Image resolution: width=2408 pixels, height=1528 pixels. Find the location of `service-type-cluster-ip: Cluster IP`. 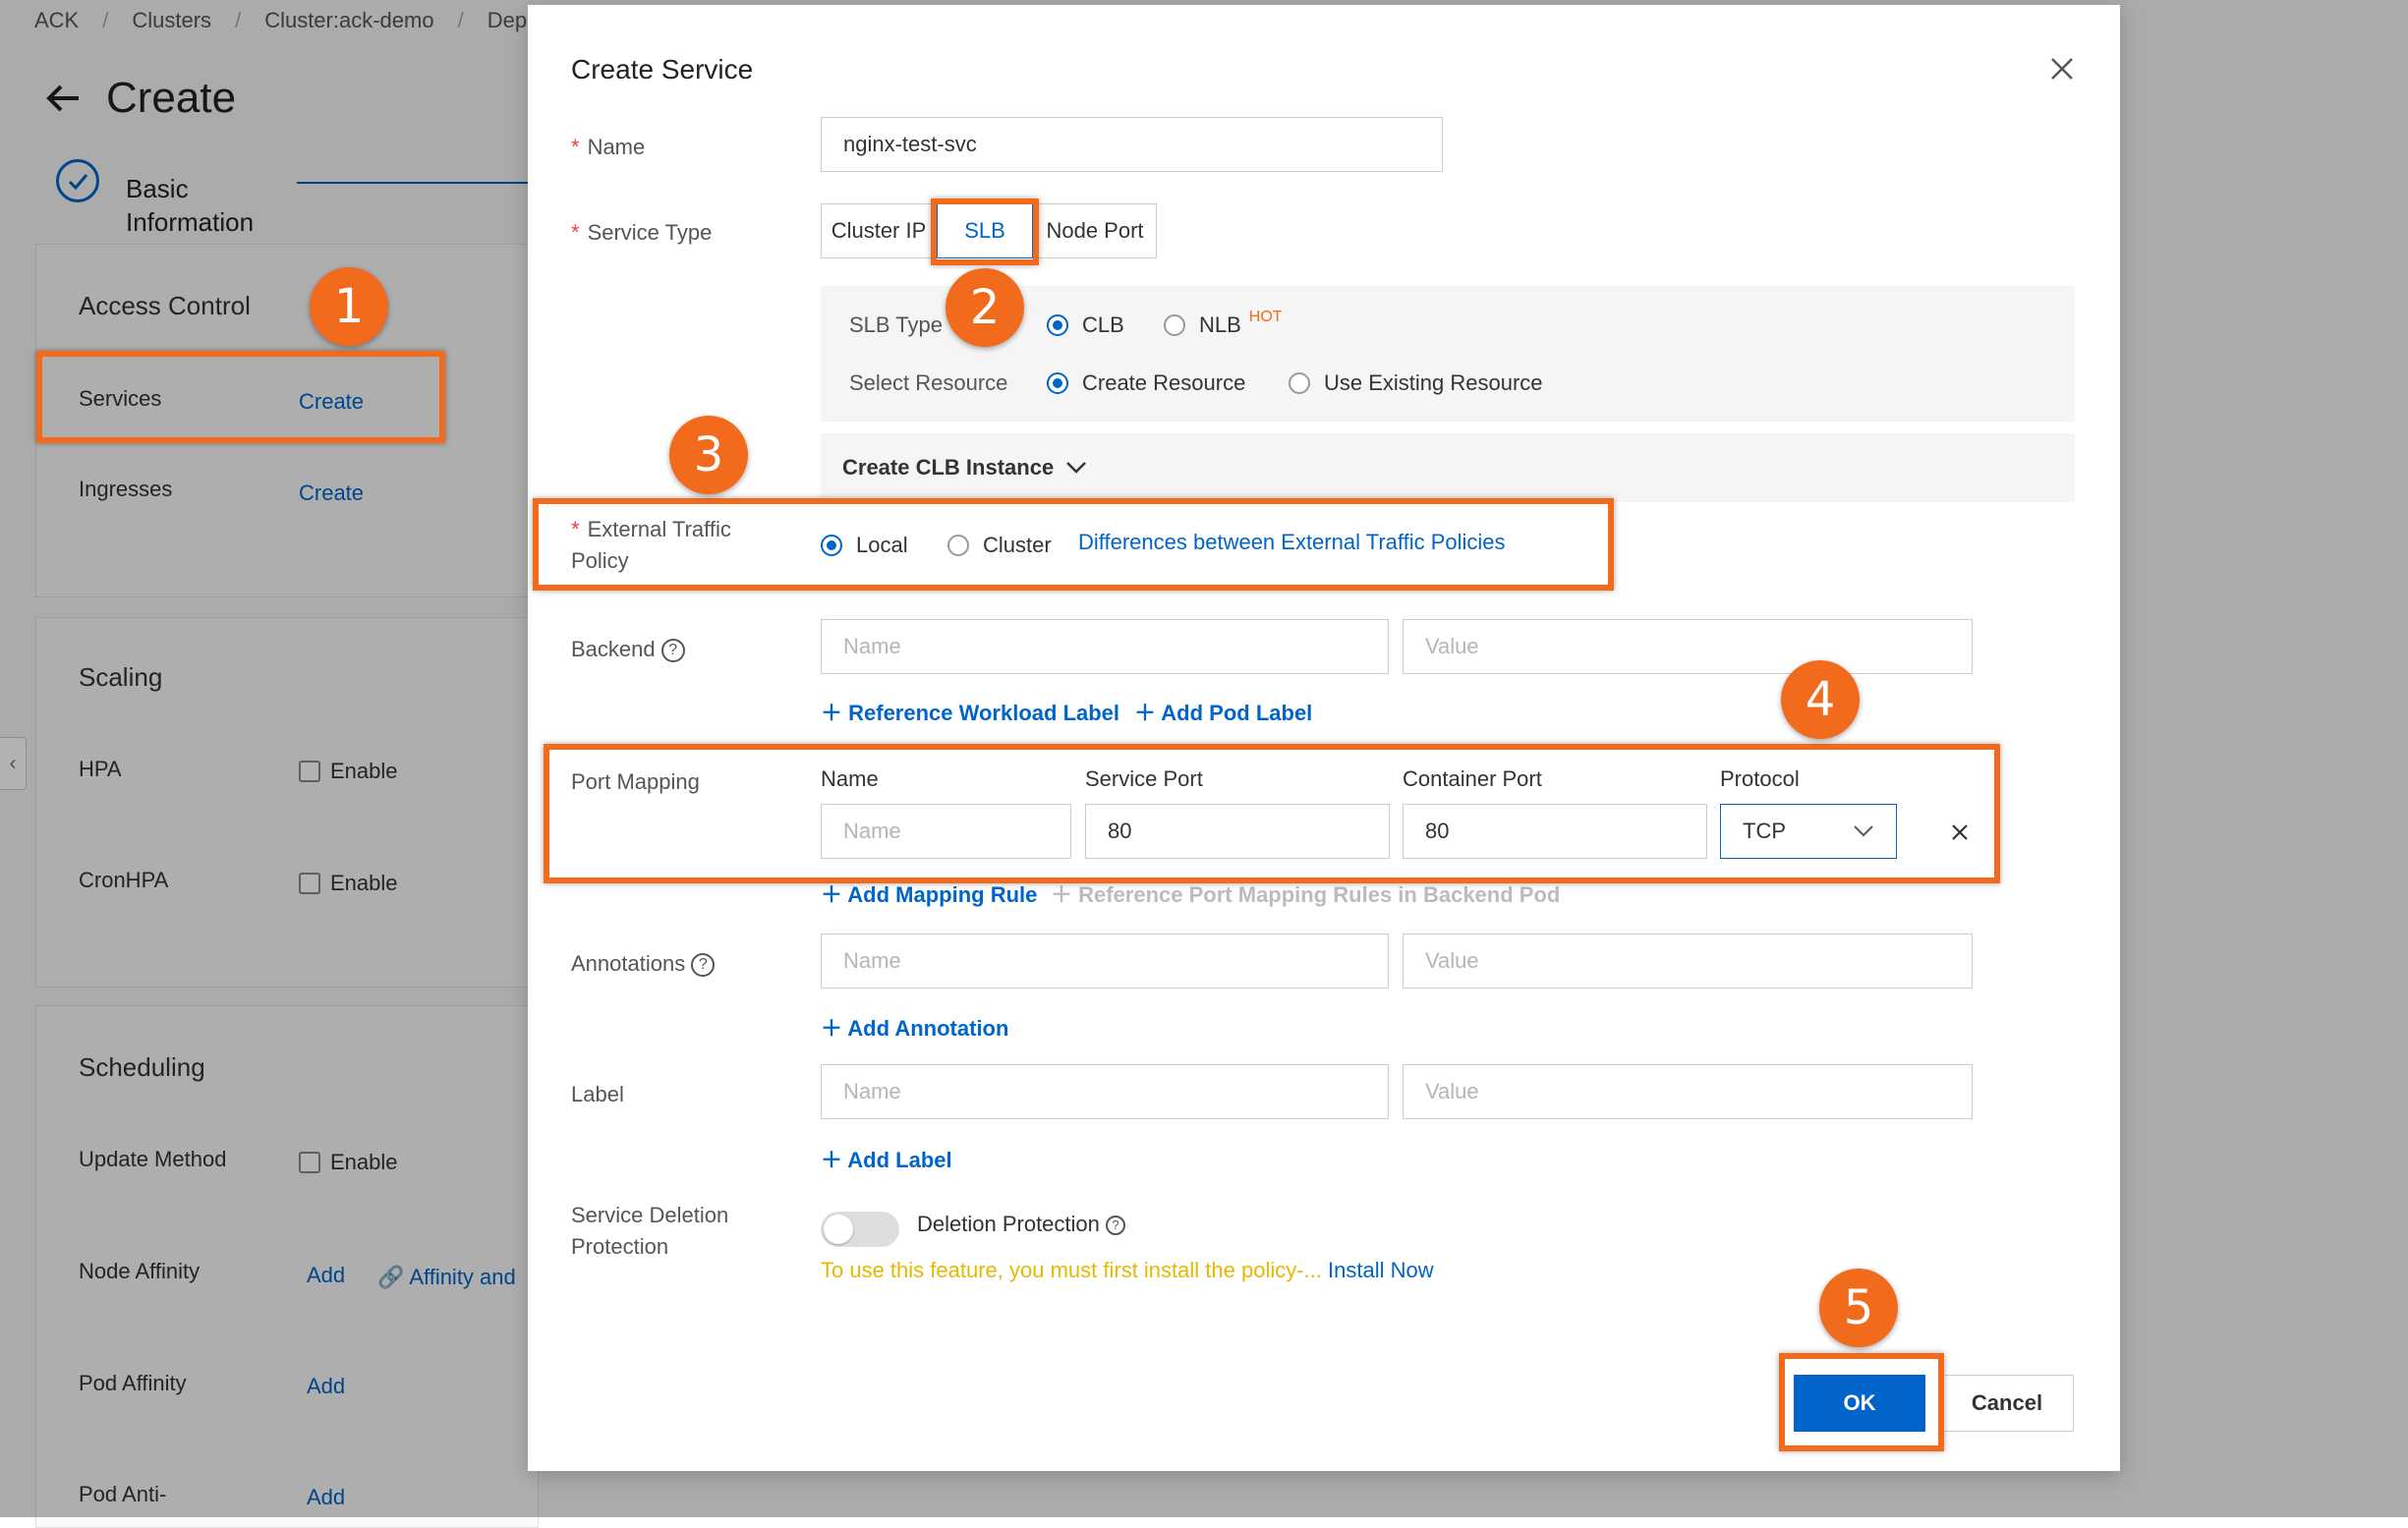

service-type-cluster-ip: Cluster IP is located at coordinates (879, 231).